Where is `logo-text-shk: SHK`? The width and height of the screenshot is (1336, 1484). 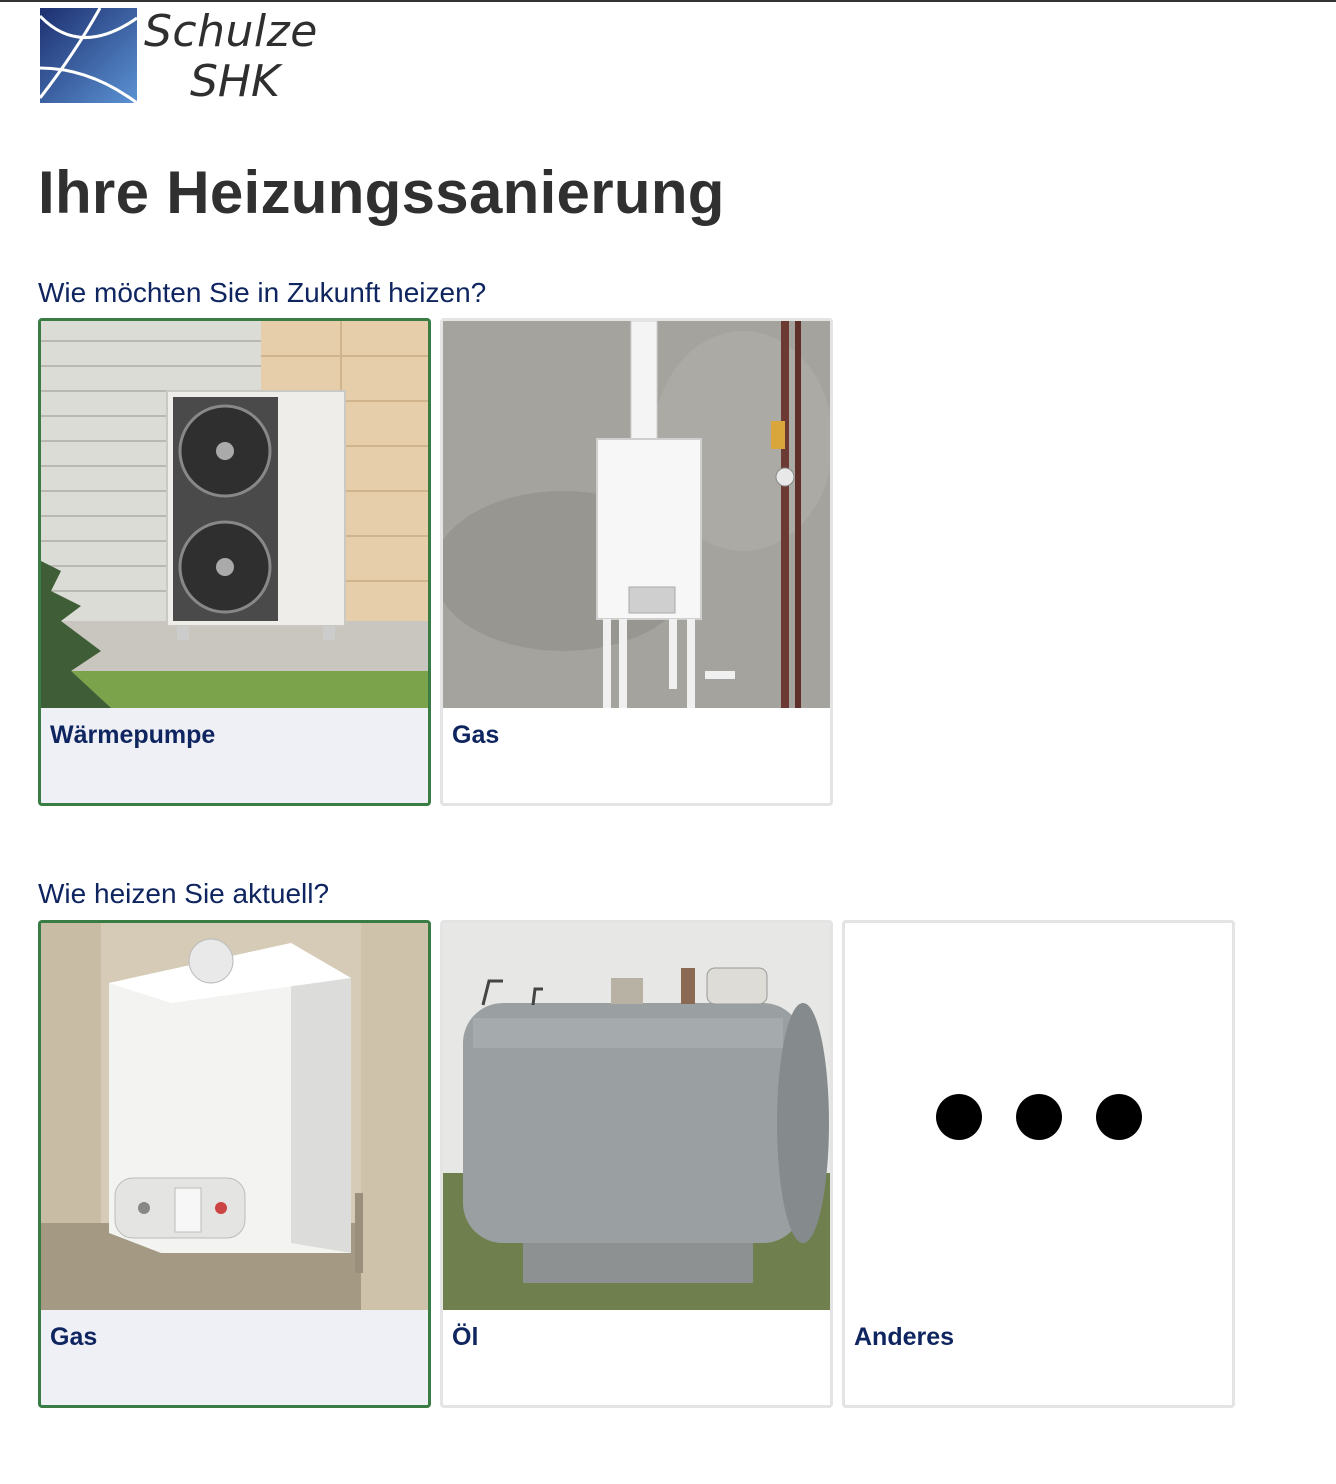 logo-text-shk: SHK is located at coordinates (235, 81).